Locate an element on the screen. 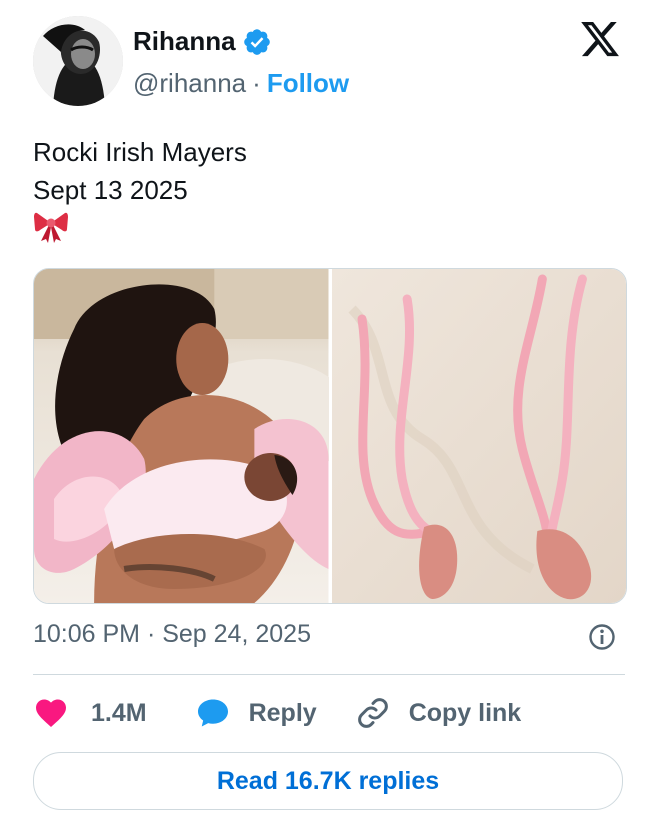  like-button: 1.4M is located at coordinates (90, 713).